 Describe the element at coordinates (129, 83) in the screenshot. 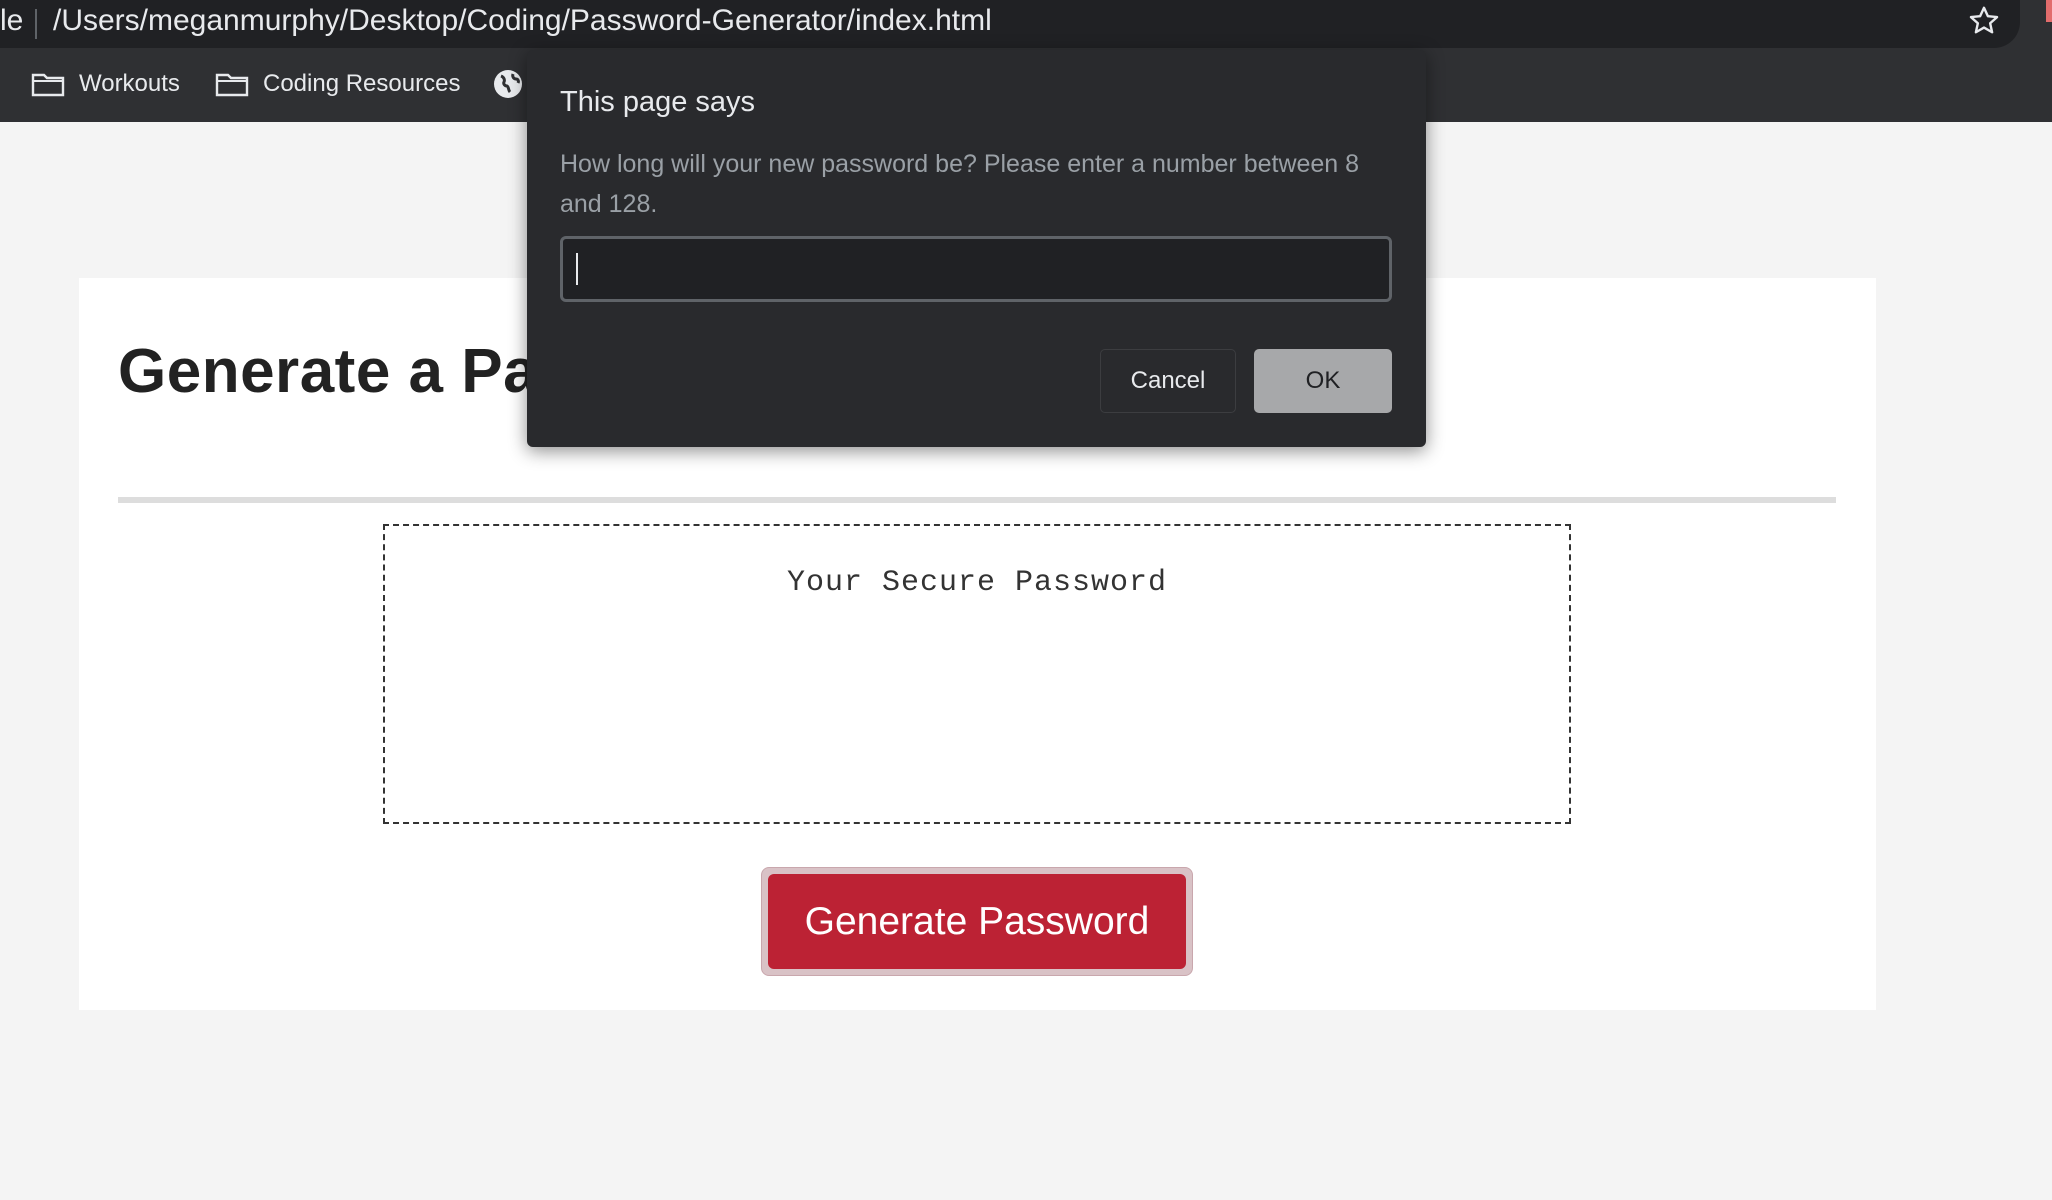

I see `bookmark-label: Workouts` at that location.